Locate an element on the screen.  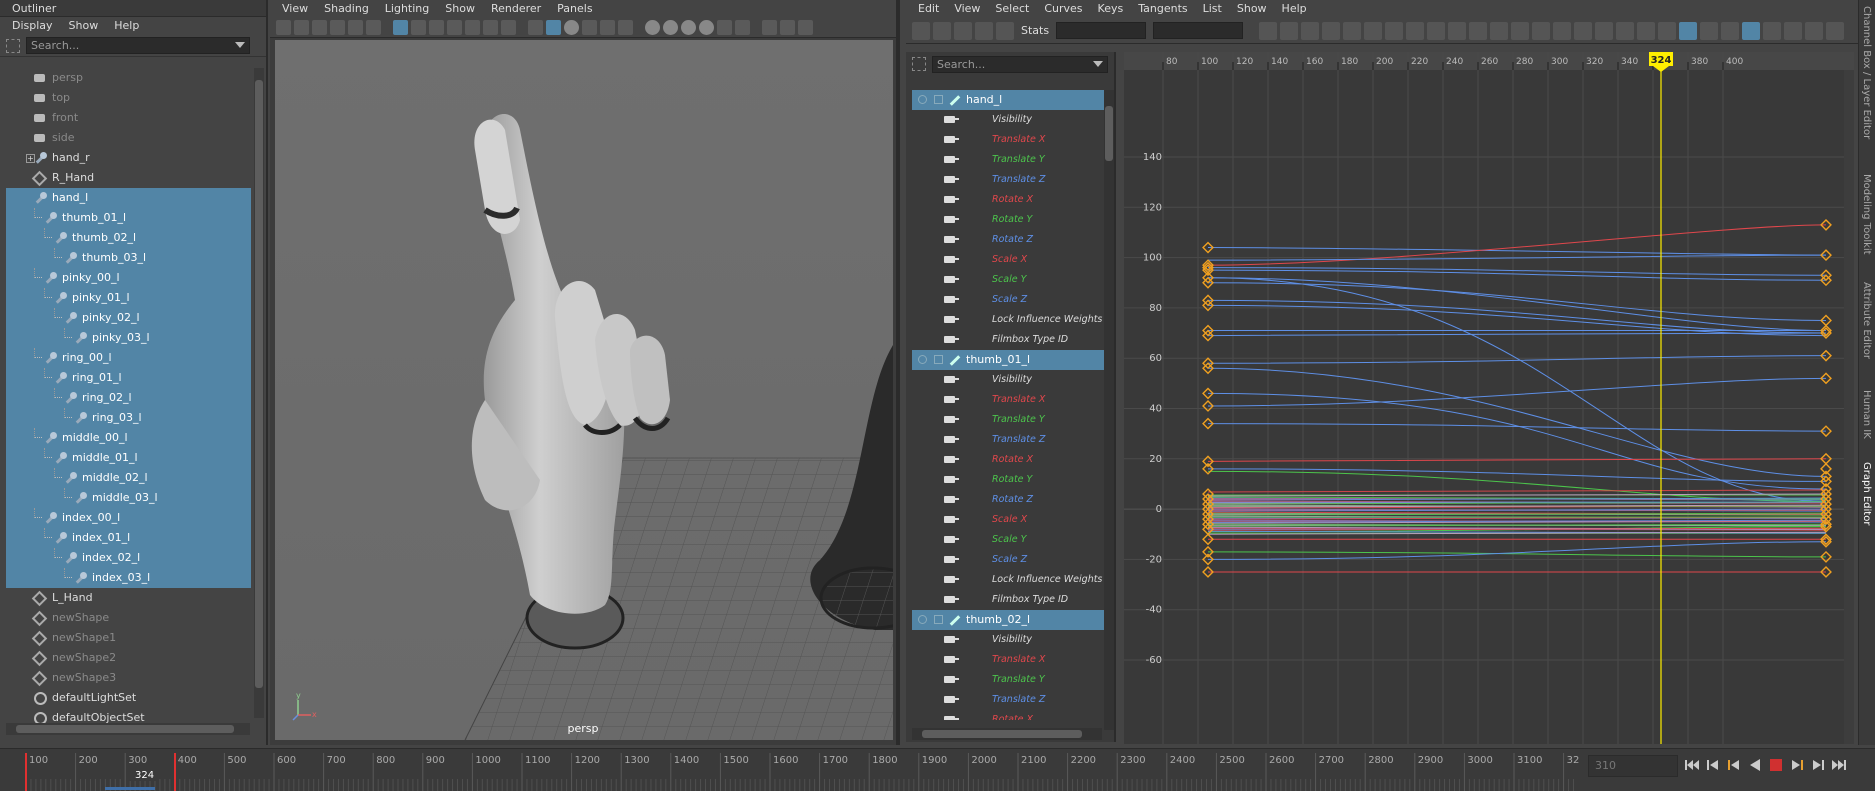
lattice-deform-icon is located at coordinates (963, 30).